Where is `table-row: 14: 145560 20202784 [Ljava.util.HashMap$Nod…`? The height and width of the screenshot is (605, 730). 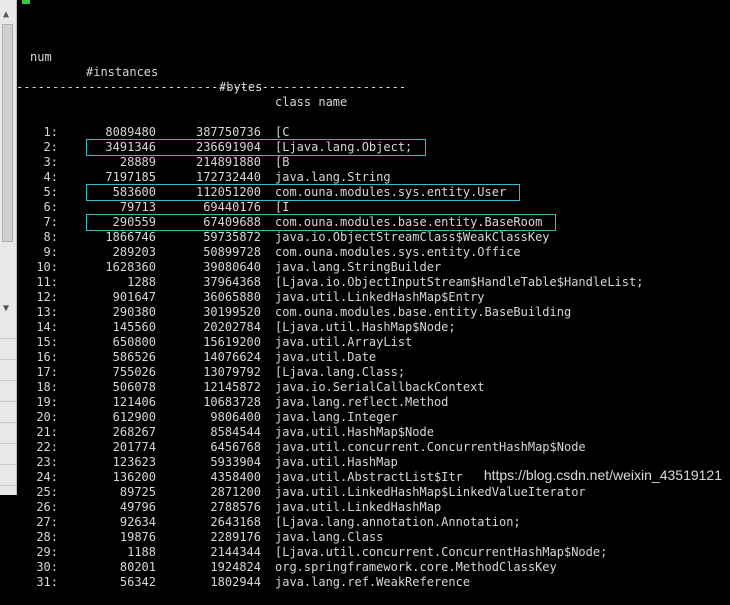 table-row: 14: 145560 20202784 [Ljava.util.HashMap$Nod… is located at coordinates (373, 327).